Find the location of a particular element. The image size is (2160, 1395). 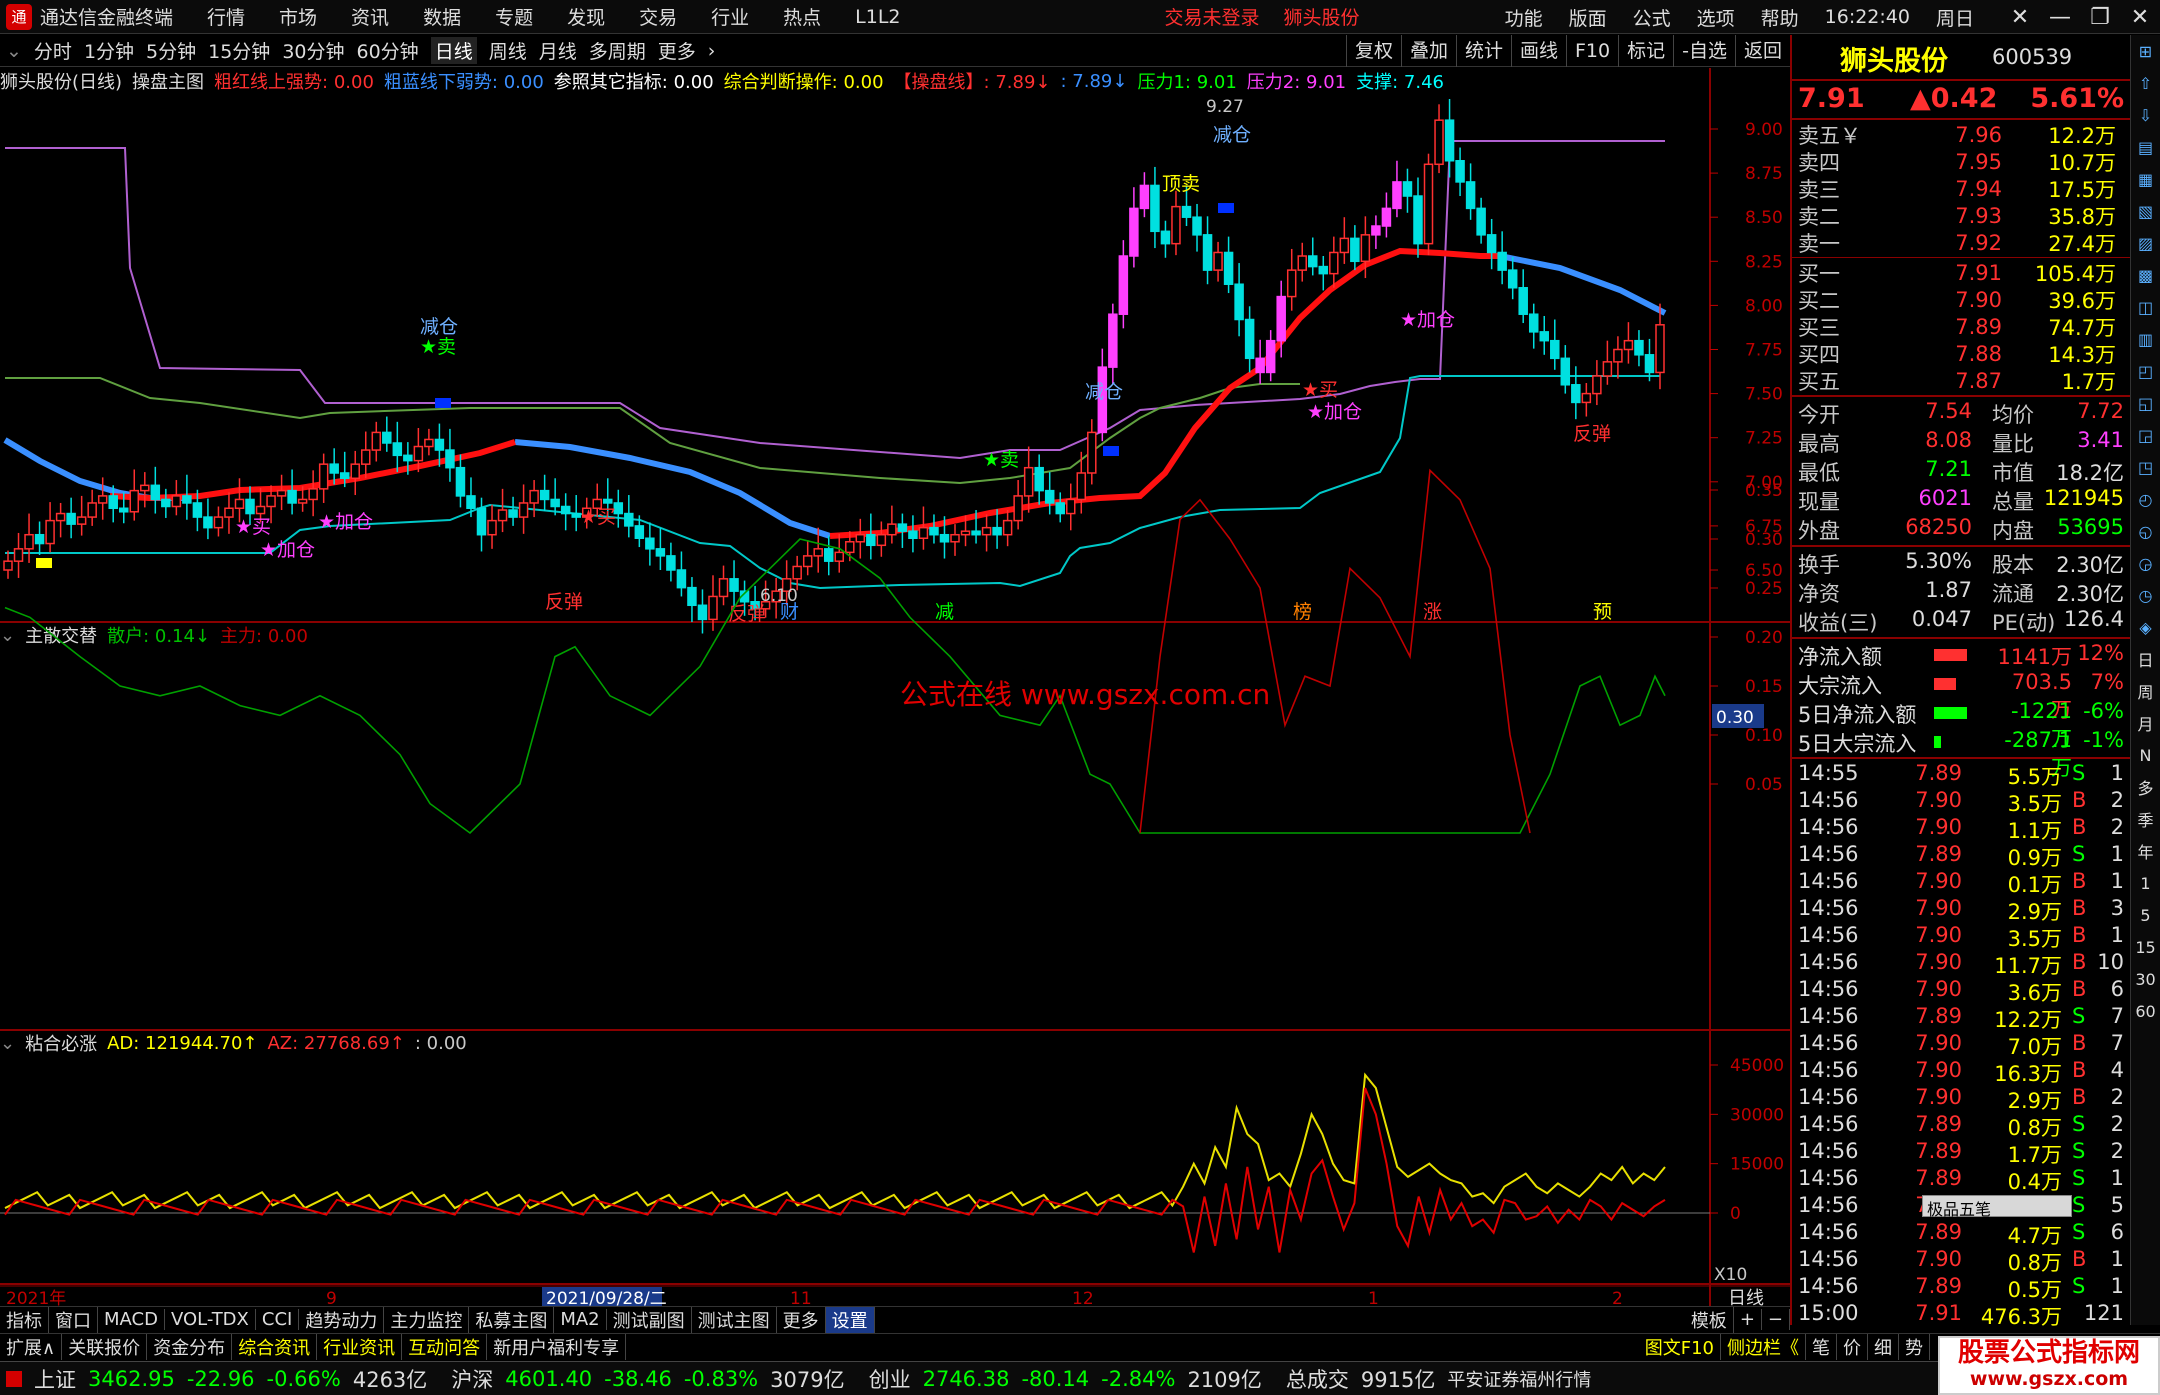

toolstrip-icon: ◈ is located at coordinates (2145, 627).